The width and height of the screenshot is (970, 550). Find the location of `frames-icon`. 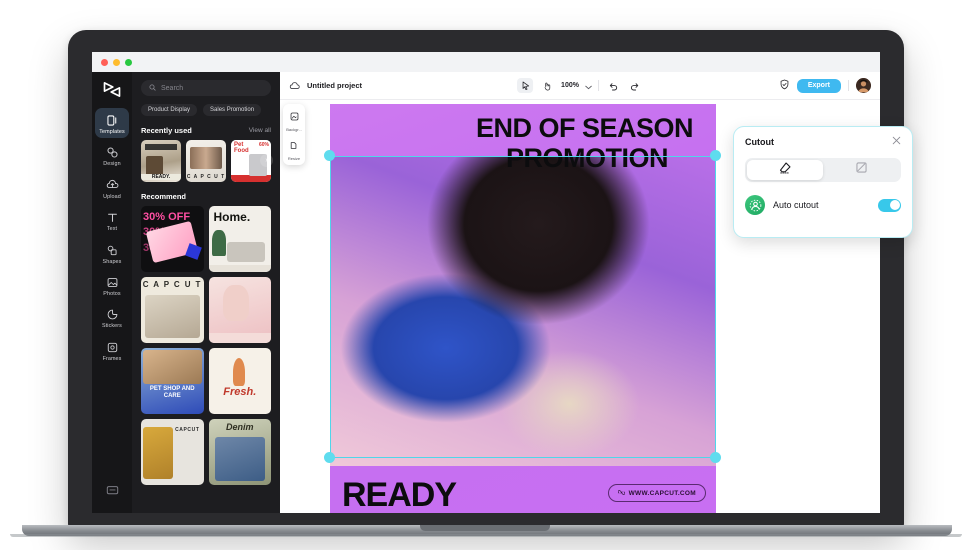

frames-icon is located at coordinates (112, 347).